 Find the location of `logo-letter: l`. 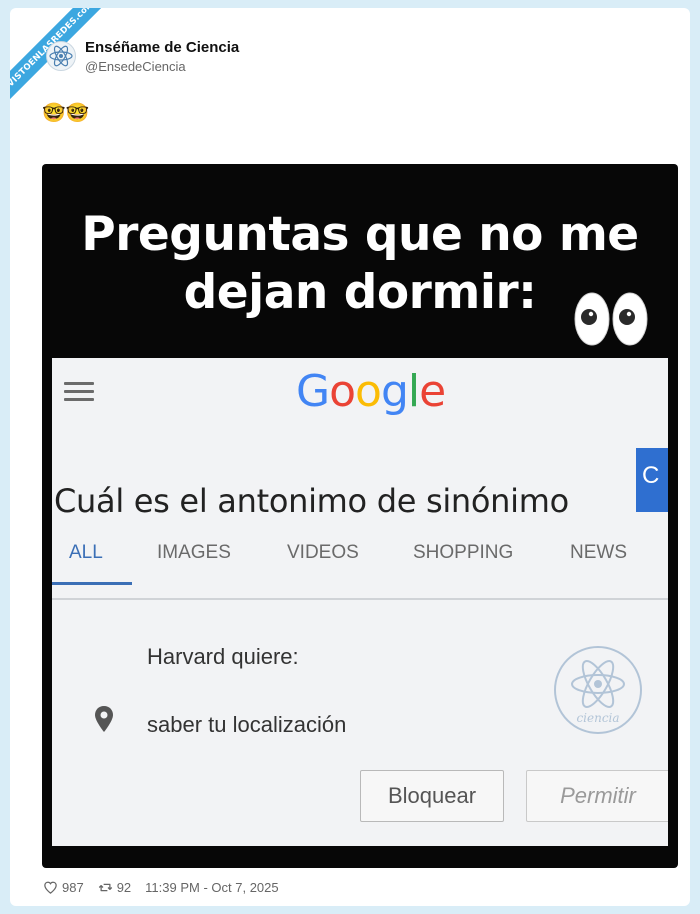

logo-letter: l is located at coordinates (413, 391).